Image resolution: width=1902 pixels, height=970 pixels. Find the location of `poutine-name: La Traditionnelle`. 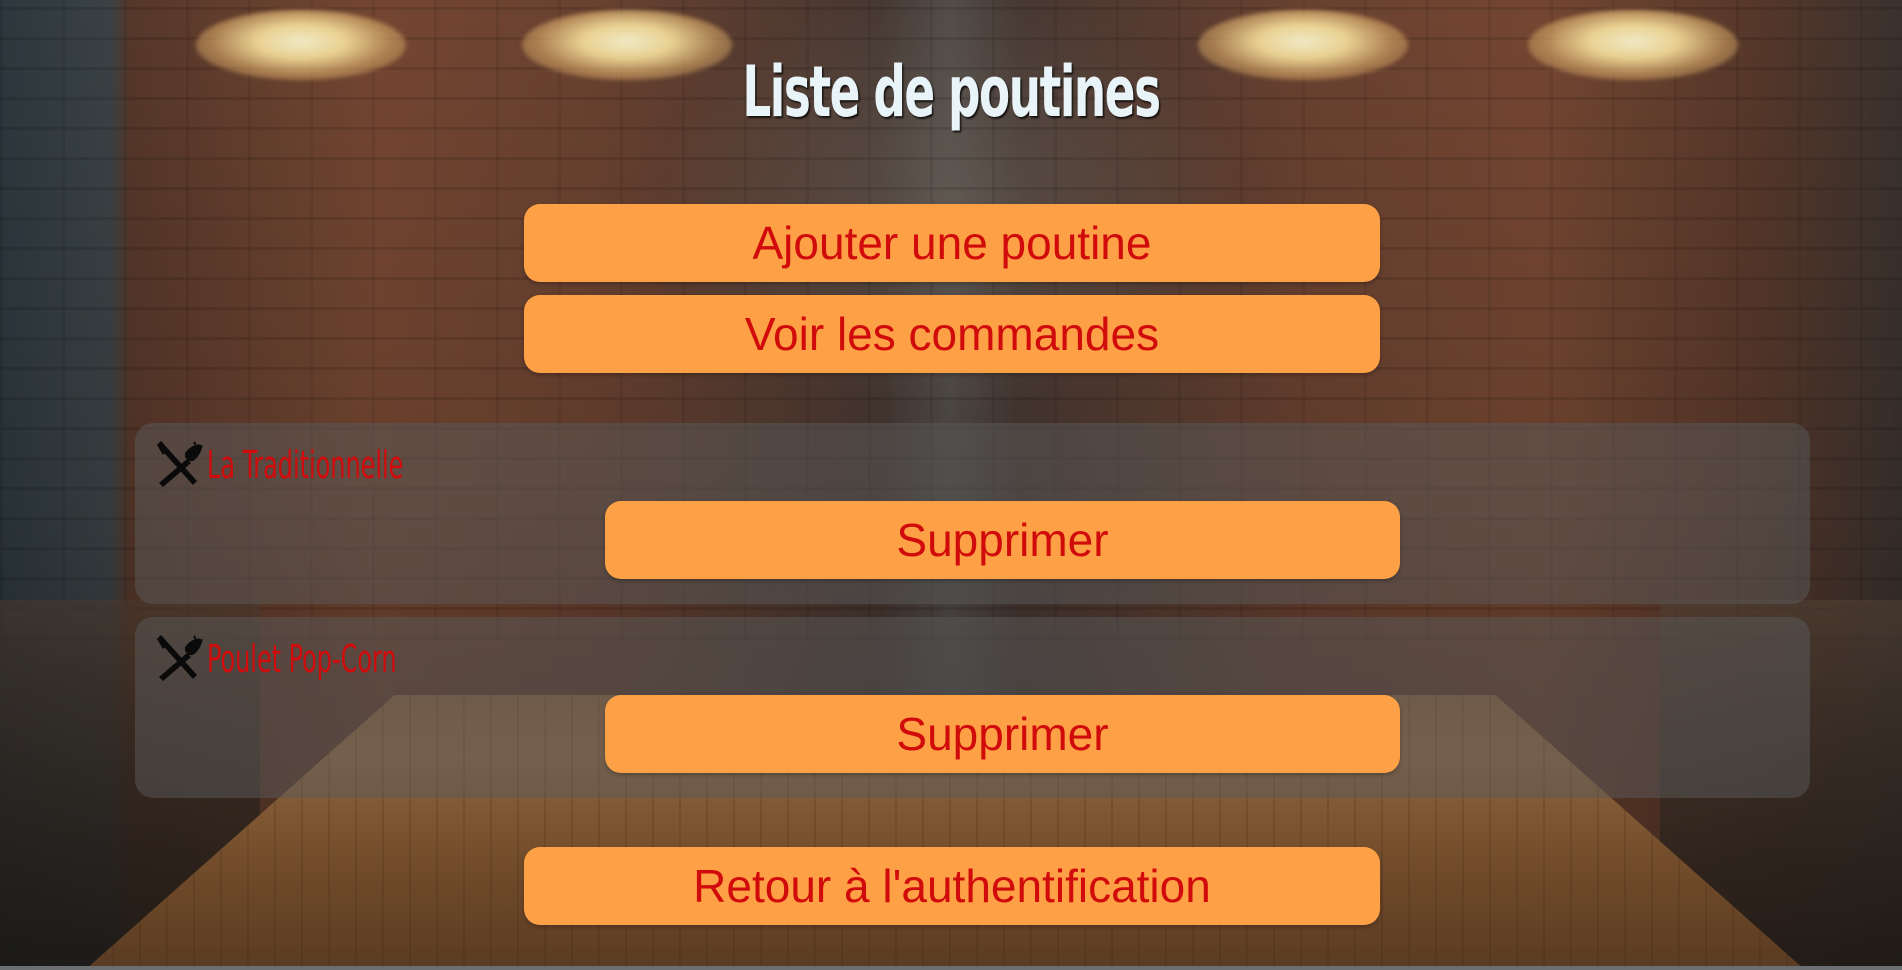

poutine-name: La Traditionnelle is located at coordinates (305, 465).